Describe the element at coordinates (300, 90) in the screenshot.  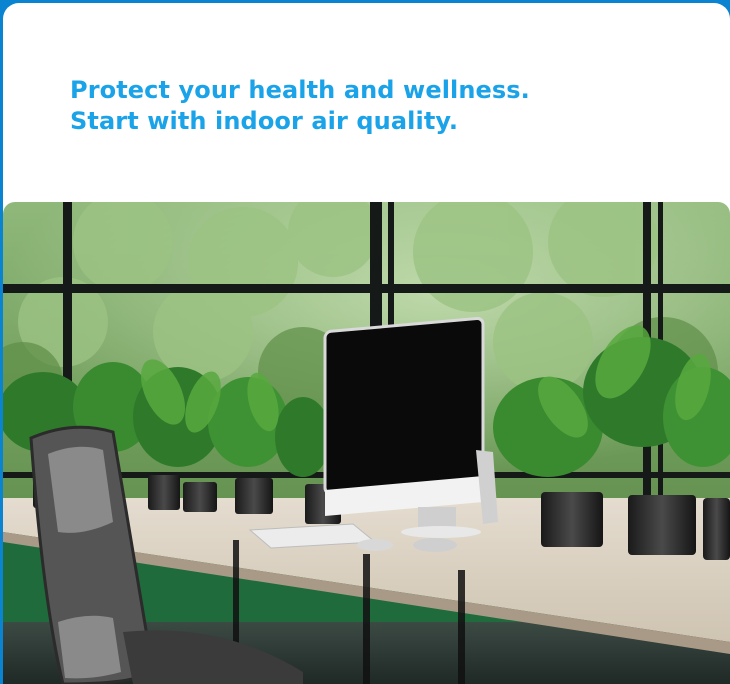
I see `headline-line-1: Protect your health and wellness.` at that location.